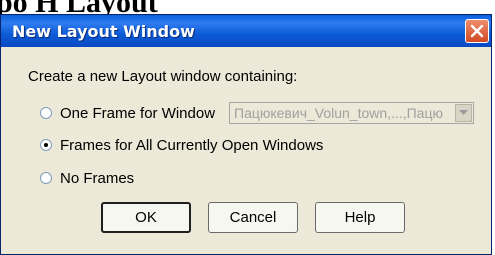 This screenshot has width=495, height=255. I want to click on close-button, so click(477, 31).